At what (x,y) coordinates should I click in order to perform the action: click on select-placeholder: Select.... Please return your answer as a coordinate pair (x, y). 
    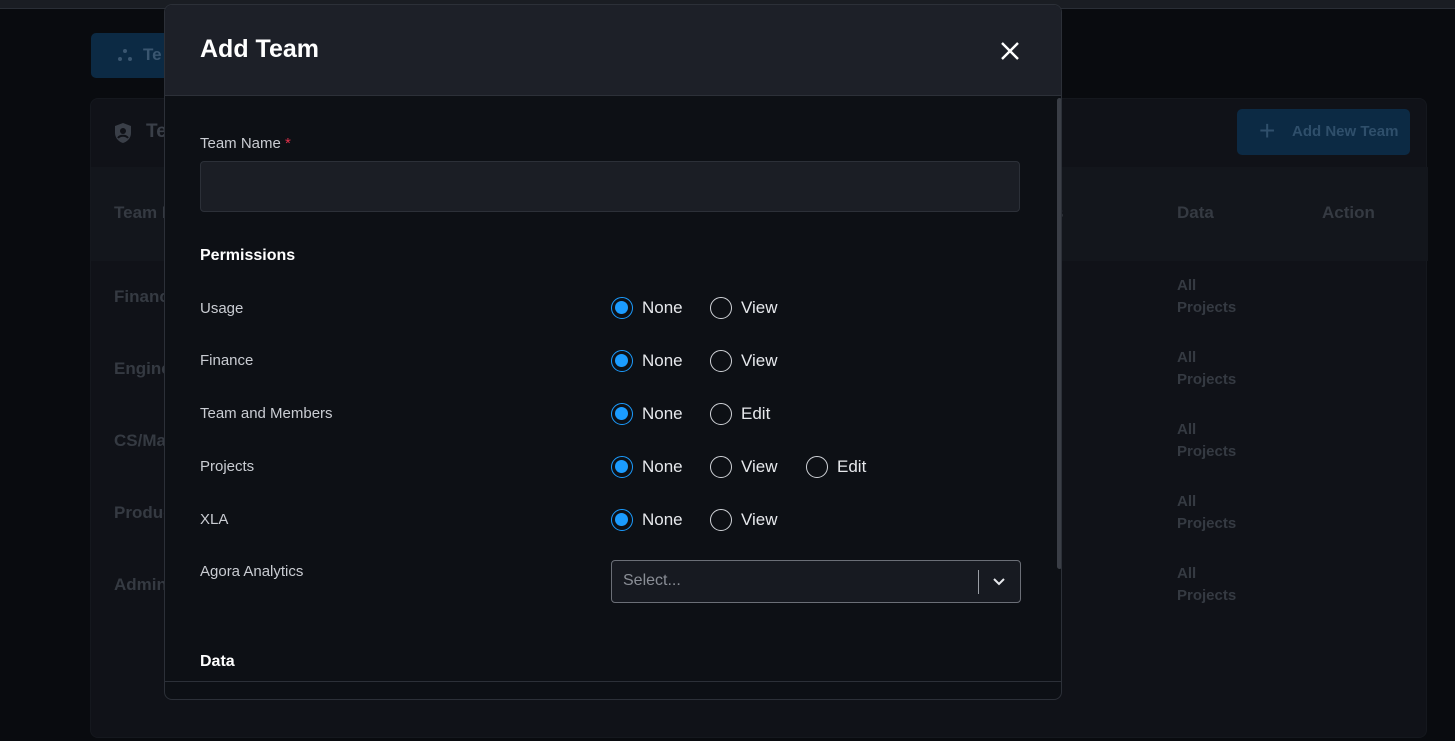
    Looking at the image, I should click on (652, 580).